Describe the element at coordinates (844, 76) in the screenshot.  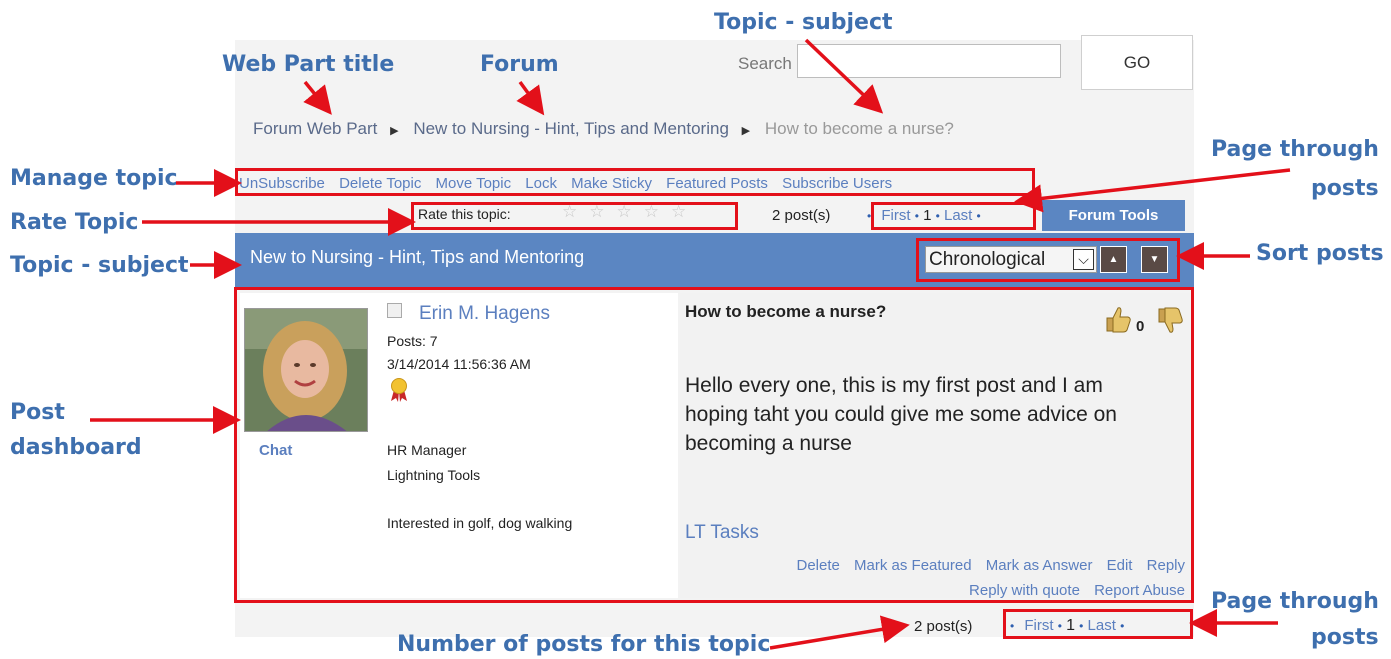
I see `arrow-topic-subject-top` at that location.